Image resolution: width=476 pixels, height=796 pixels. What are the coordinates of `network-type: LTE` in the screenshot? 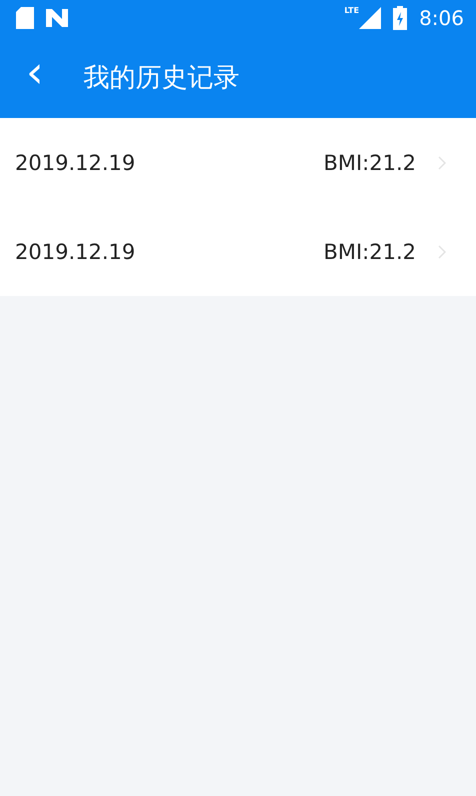 It's located at (352, 10).